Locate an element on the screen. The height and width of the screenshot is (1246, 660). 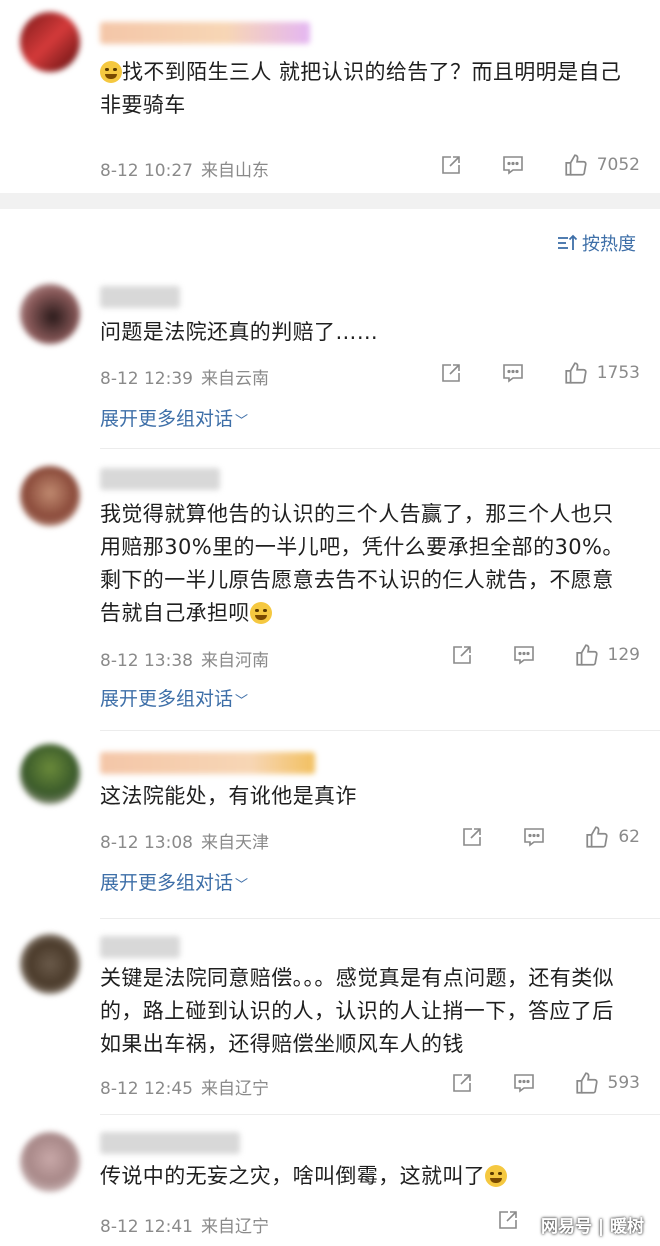
section-separator is located at coordinates (330, 201).